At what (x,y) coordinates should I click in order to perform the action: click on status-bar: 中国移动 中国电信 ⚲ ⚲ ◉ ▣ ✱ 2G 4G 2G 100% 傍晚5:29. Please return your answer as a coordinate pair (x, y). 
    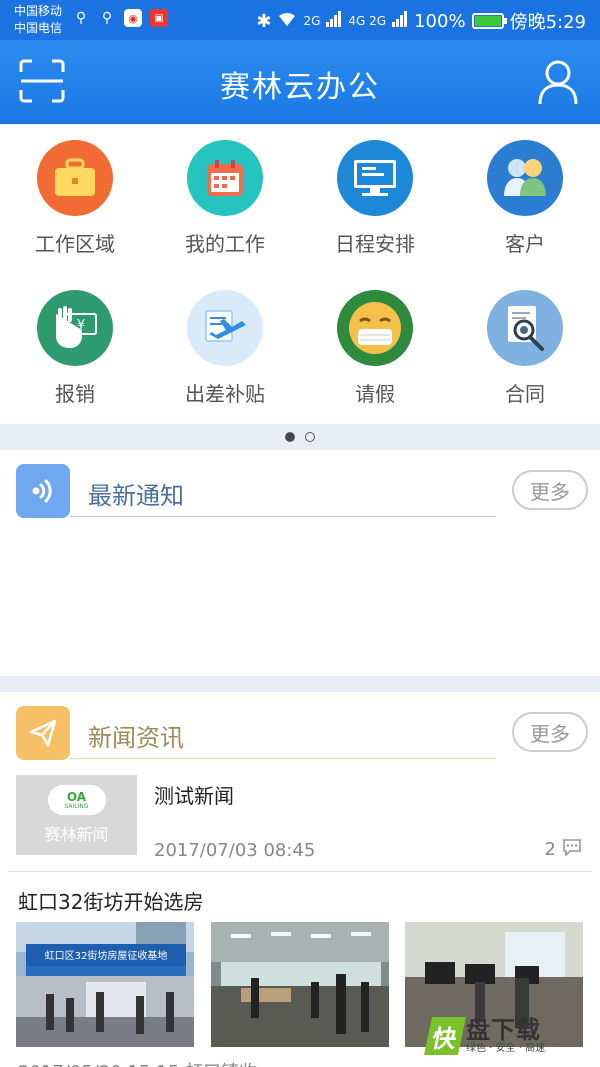
    Looking at the image, I should click on (300, 20).